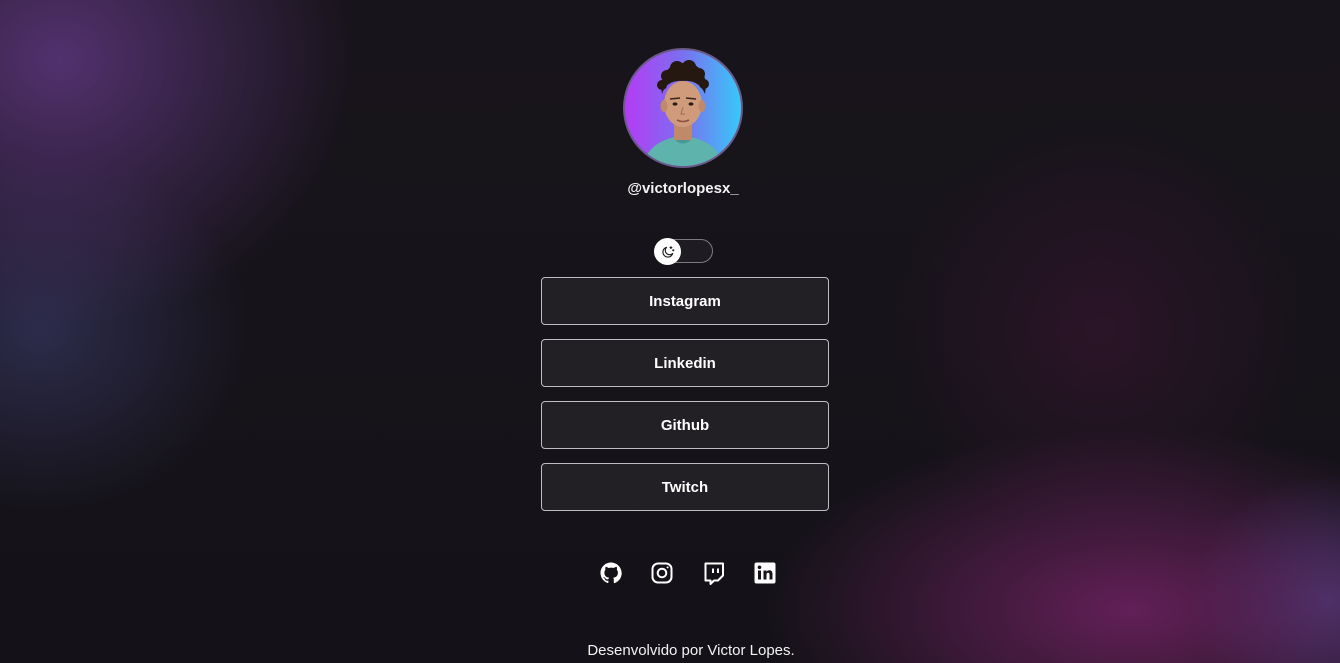 The height and width of the screenshot is (663, 1340). What do you see at coordinates (683, 251) in the screenshot?
I see `theme-toggle` at bounding box center [683, 251].